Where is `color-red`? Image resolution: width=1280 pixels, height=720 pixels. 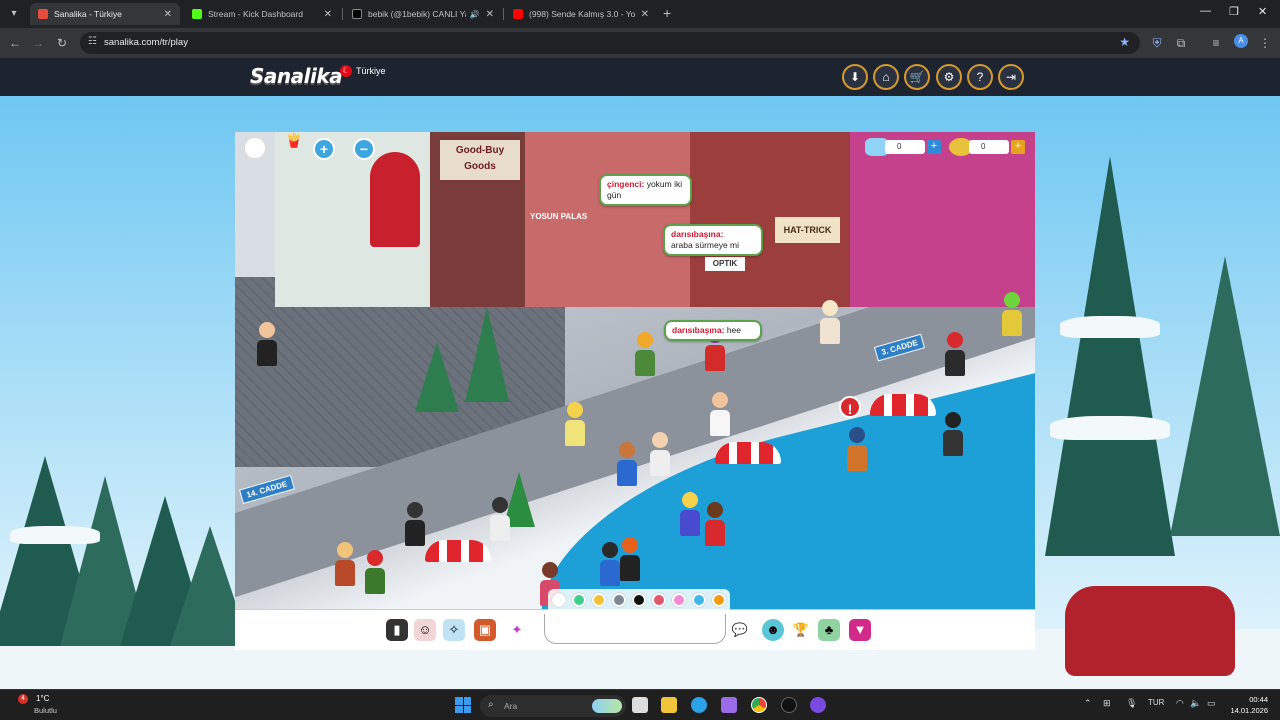 color-red is located at coordinates (659, 600).